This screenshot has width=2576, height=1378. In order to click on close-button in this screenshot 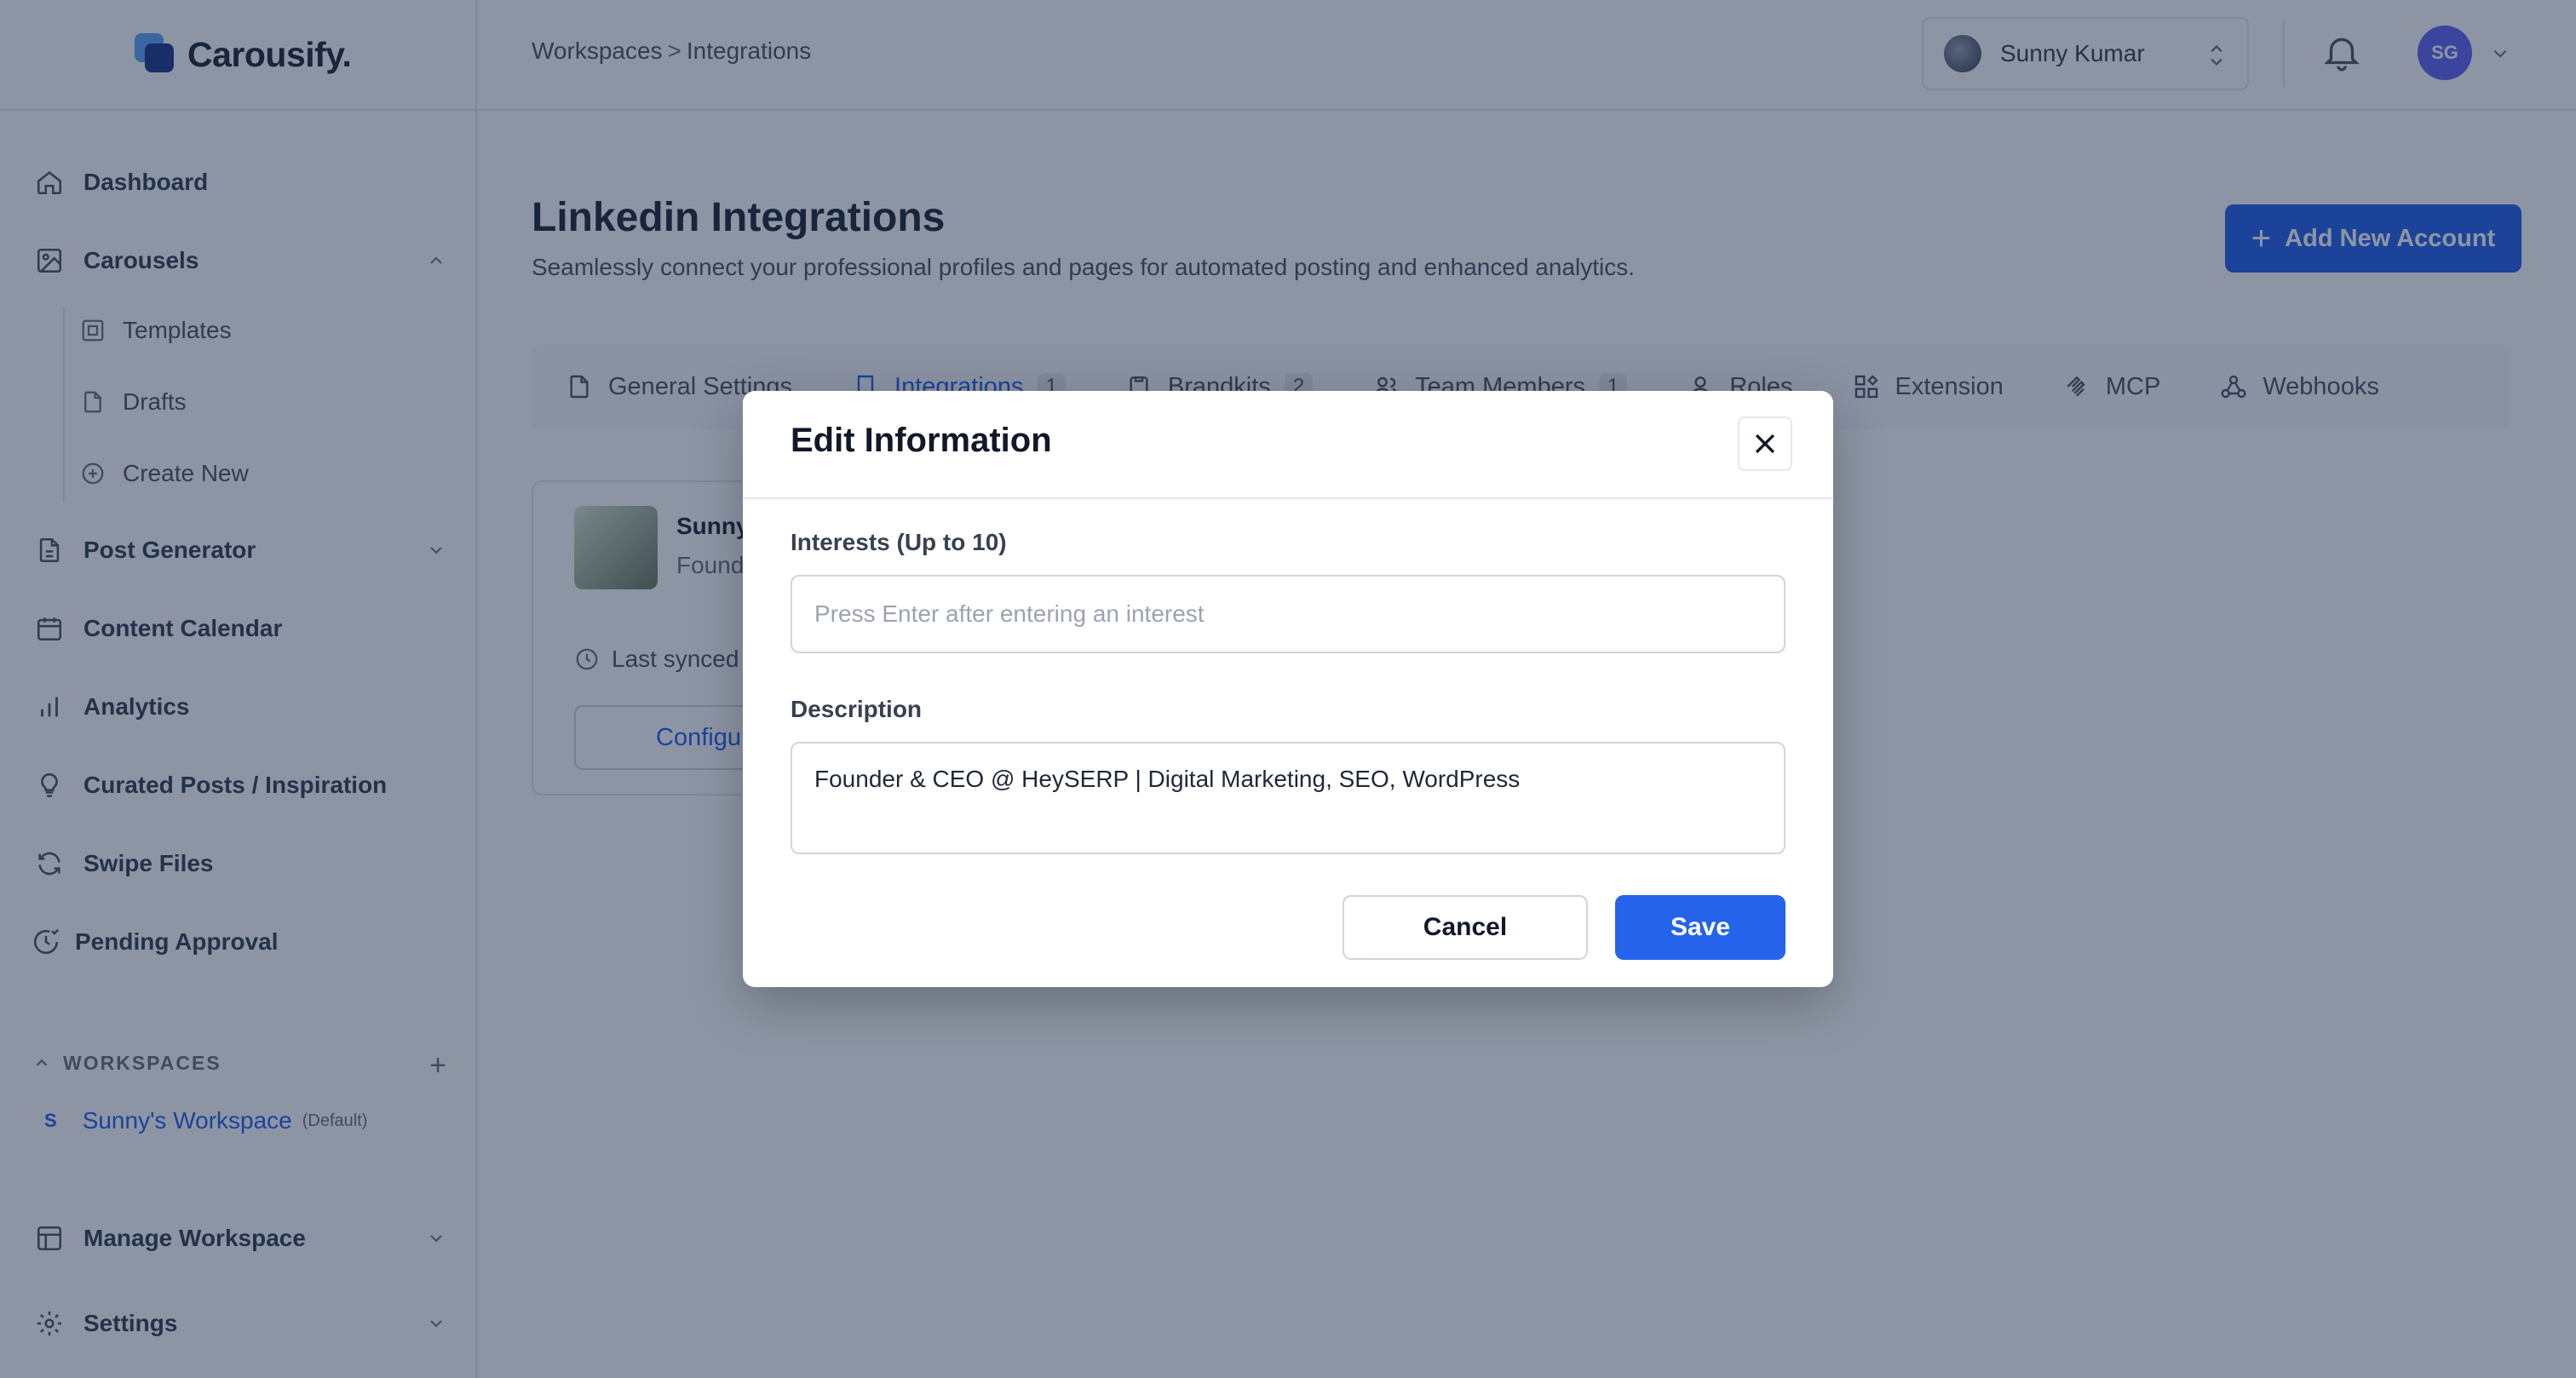, I will do `click(1765, 443)`.